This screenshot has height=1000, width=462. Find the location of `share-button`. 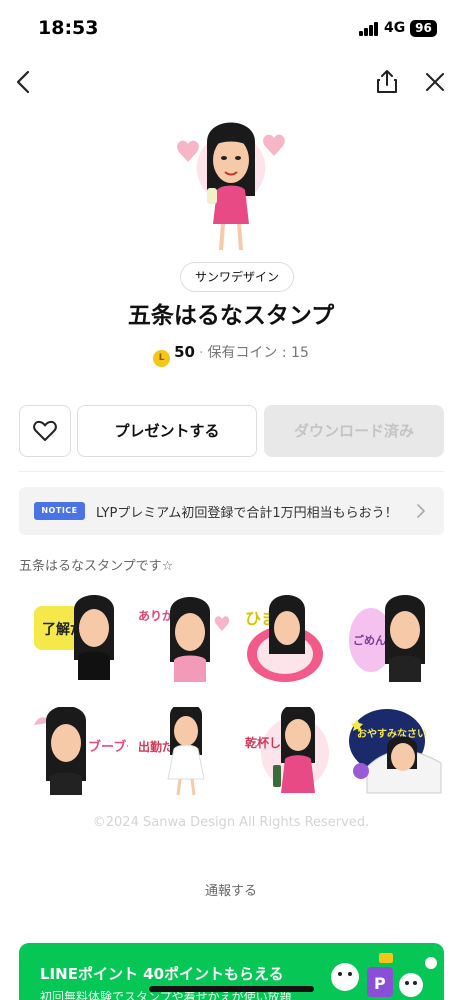

share-button is located at coordinates (387, 82).